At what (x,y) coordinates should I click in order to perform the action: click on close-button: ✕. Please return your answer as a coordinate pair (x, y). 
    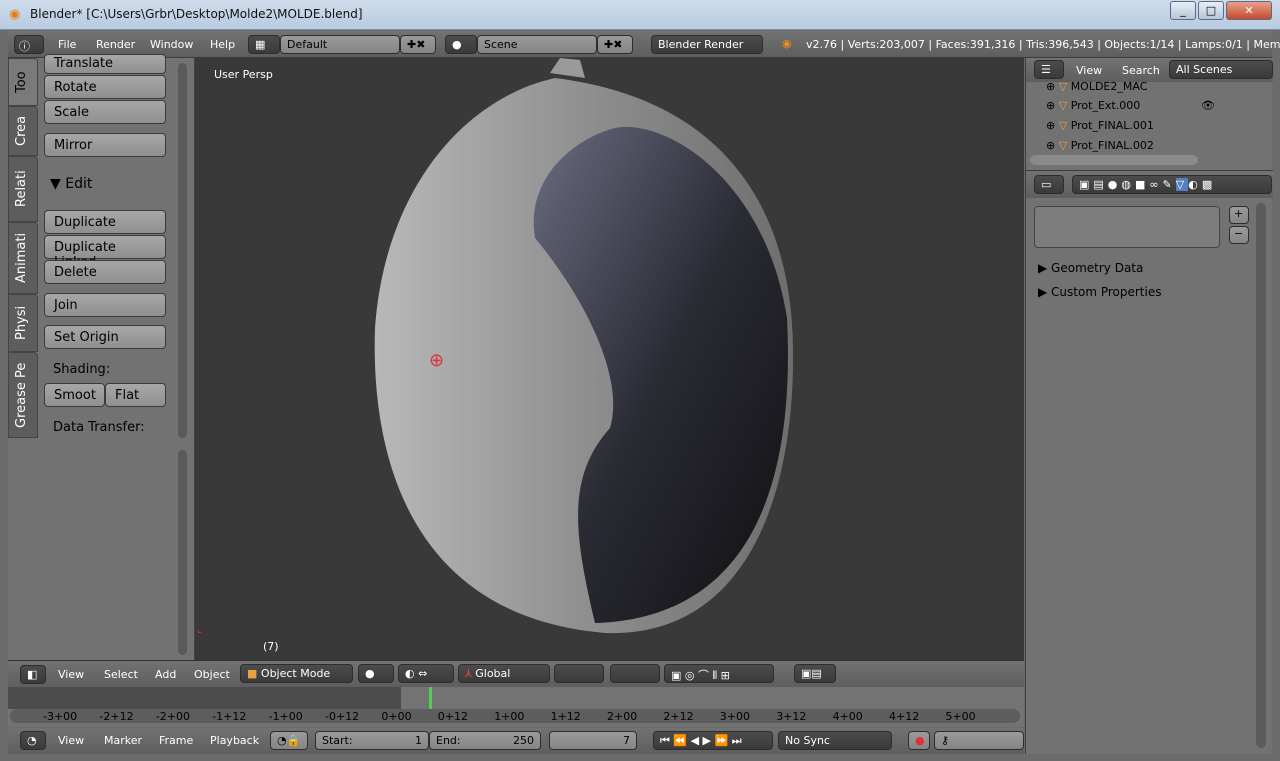
    Looking at the image, I should click on (1249, 10).